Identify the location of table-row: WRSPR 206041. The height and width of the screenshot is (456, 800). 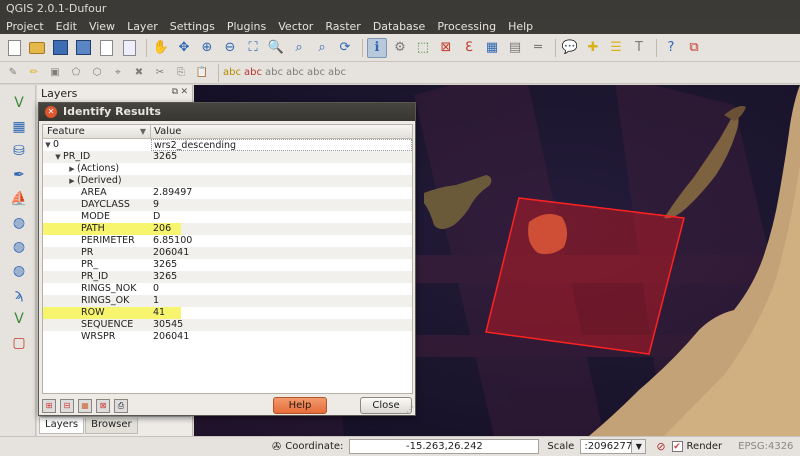
(227, 337).